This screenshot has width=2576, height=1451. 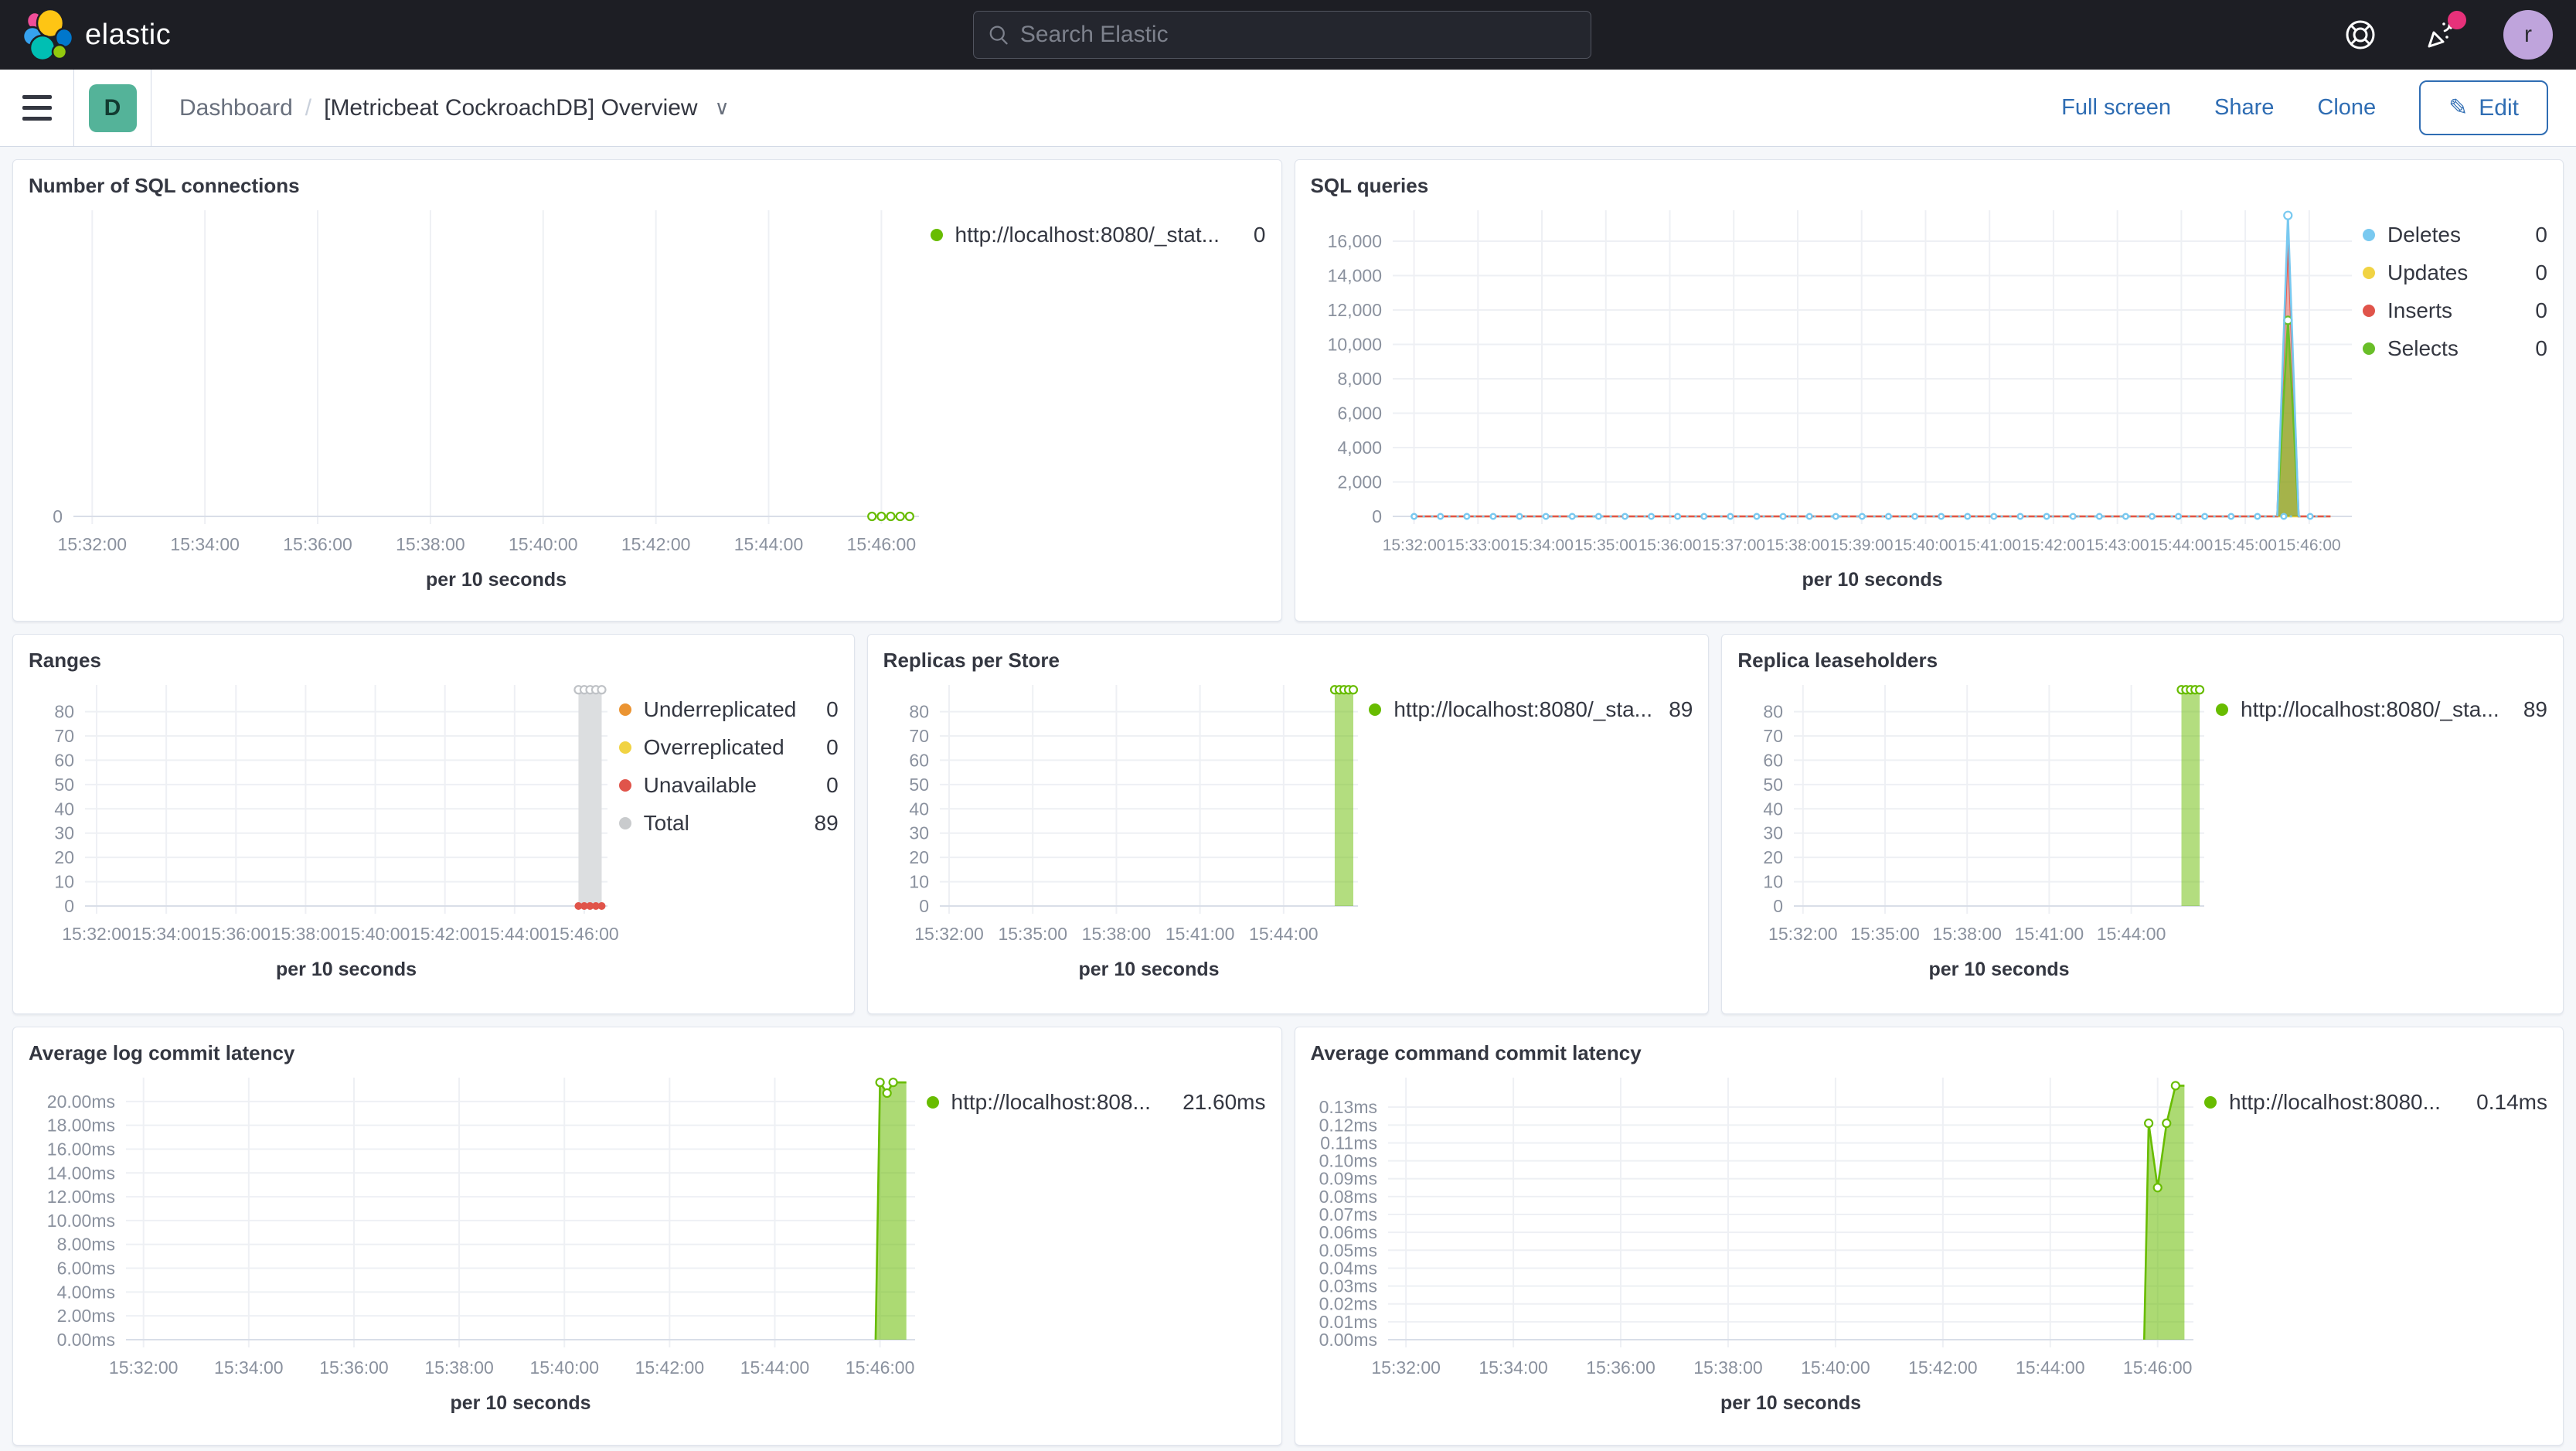 What do you see at coordinates (1298, 35) in the screenshot?
I see `search-input` at bounding box center [1298, 35].